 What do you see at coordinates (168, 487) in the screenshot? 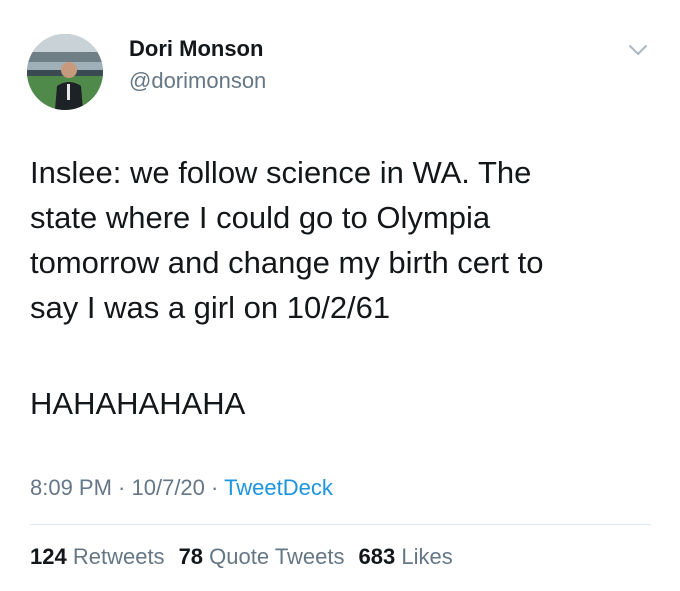
I see `tweet-date: 10/7/20` at bounding box center [168, 487].